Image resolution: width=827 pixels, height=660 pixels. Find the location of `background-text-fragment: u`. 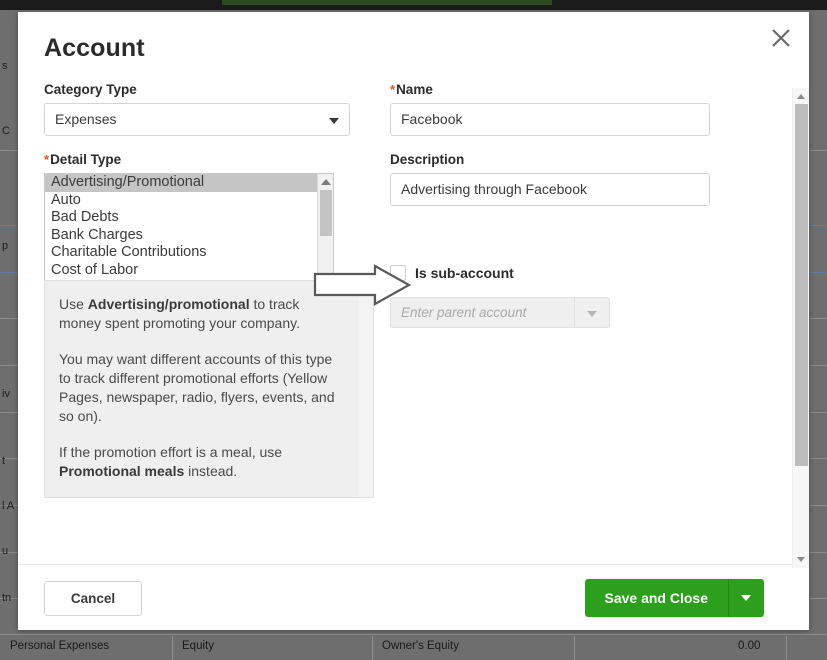

background-text-fragment: u is located at coordinates (5, 551).